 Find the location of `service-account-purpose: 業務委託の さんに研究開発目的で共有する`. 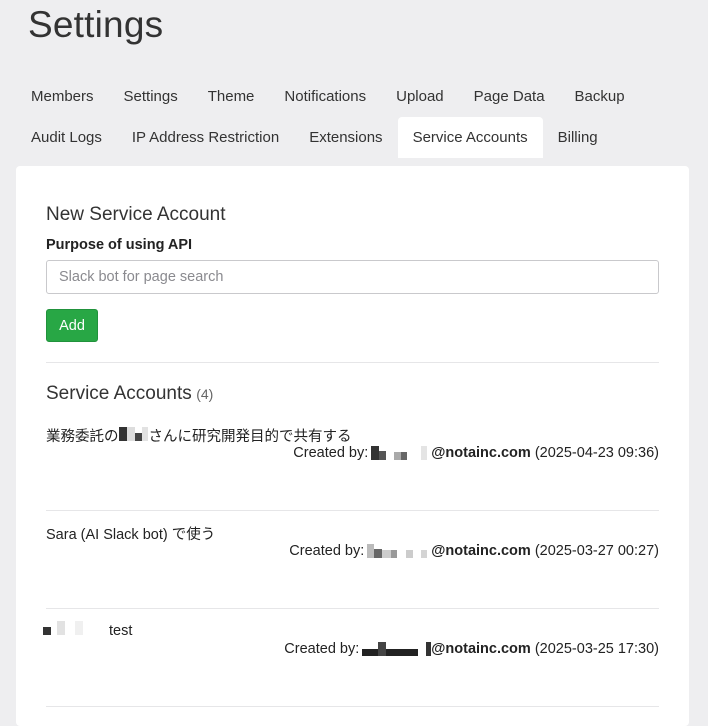

service-account-purpose: 業務委託の さんに研究開発目的で共有する is located at coordinates (352, 435).